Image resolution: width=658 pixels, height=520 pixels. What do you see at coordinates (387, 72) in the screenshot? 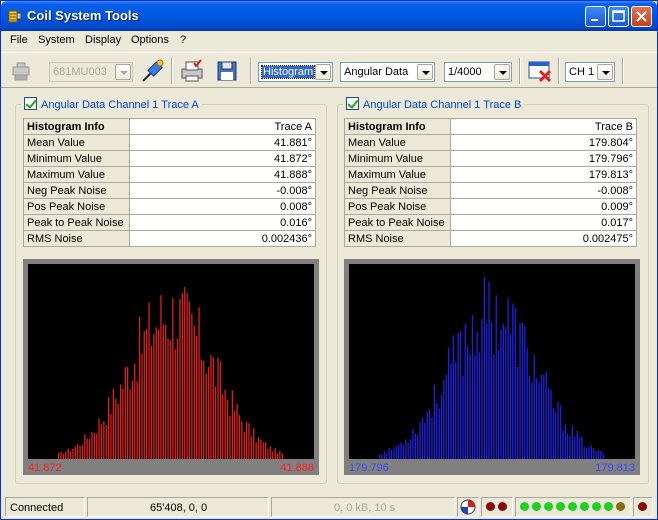
I see `data-type-combo: Angular Data` at bounding box center [387, 72].